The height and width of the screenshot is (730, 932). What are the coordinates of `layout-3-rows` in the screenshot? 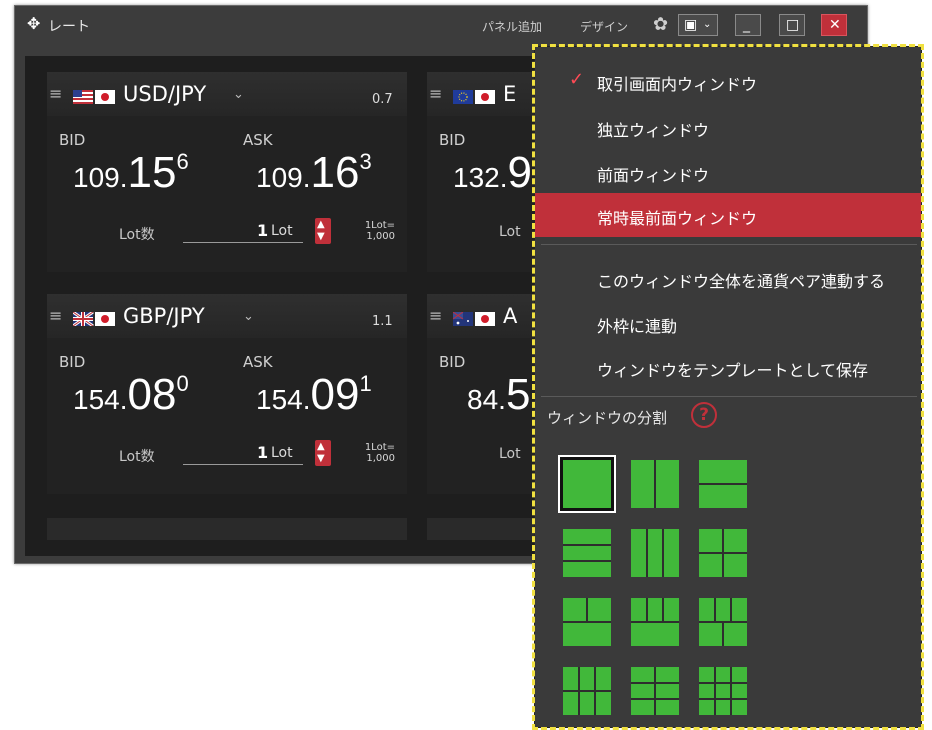 It's located at (587, 553).